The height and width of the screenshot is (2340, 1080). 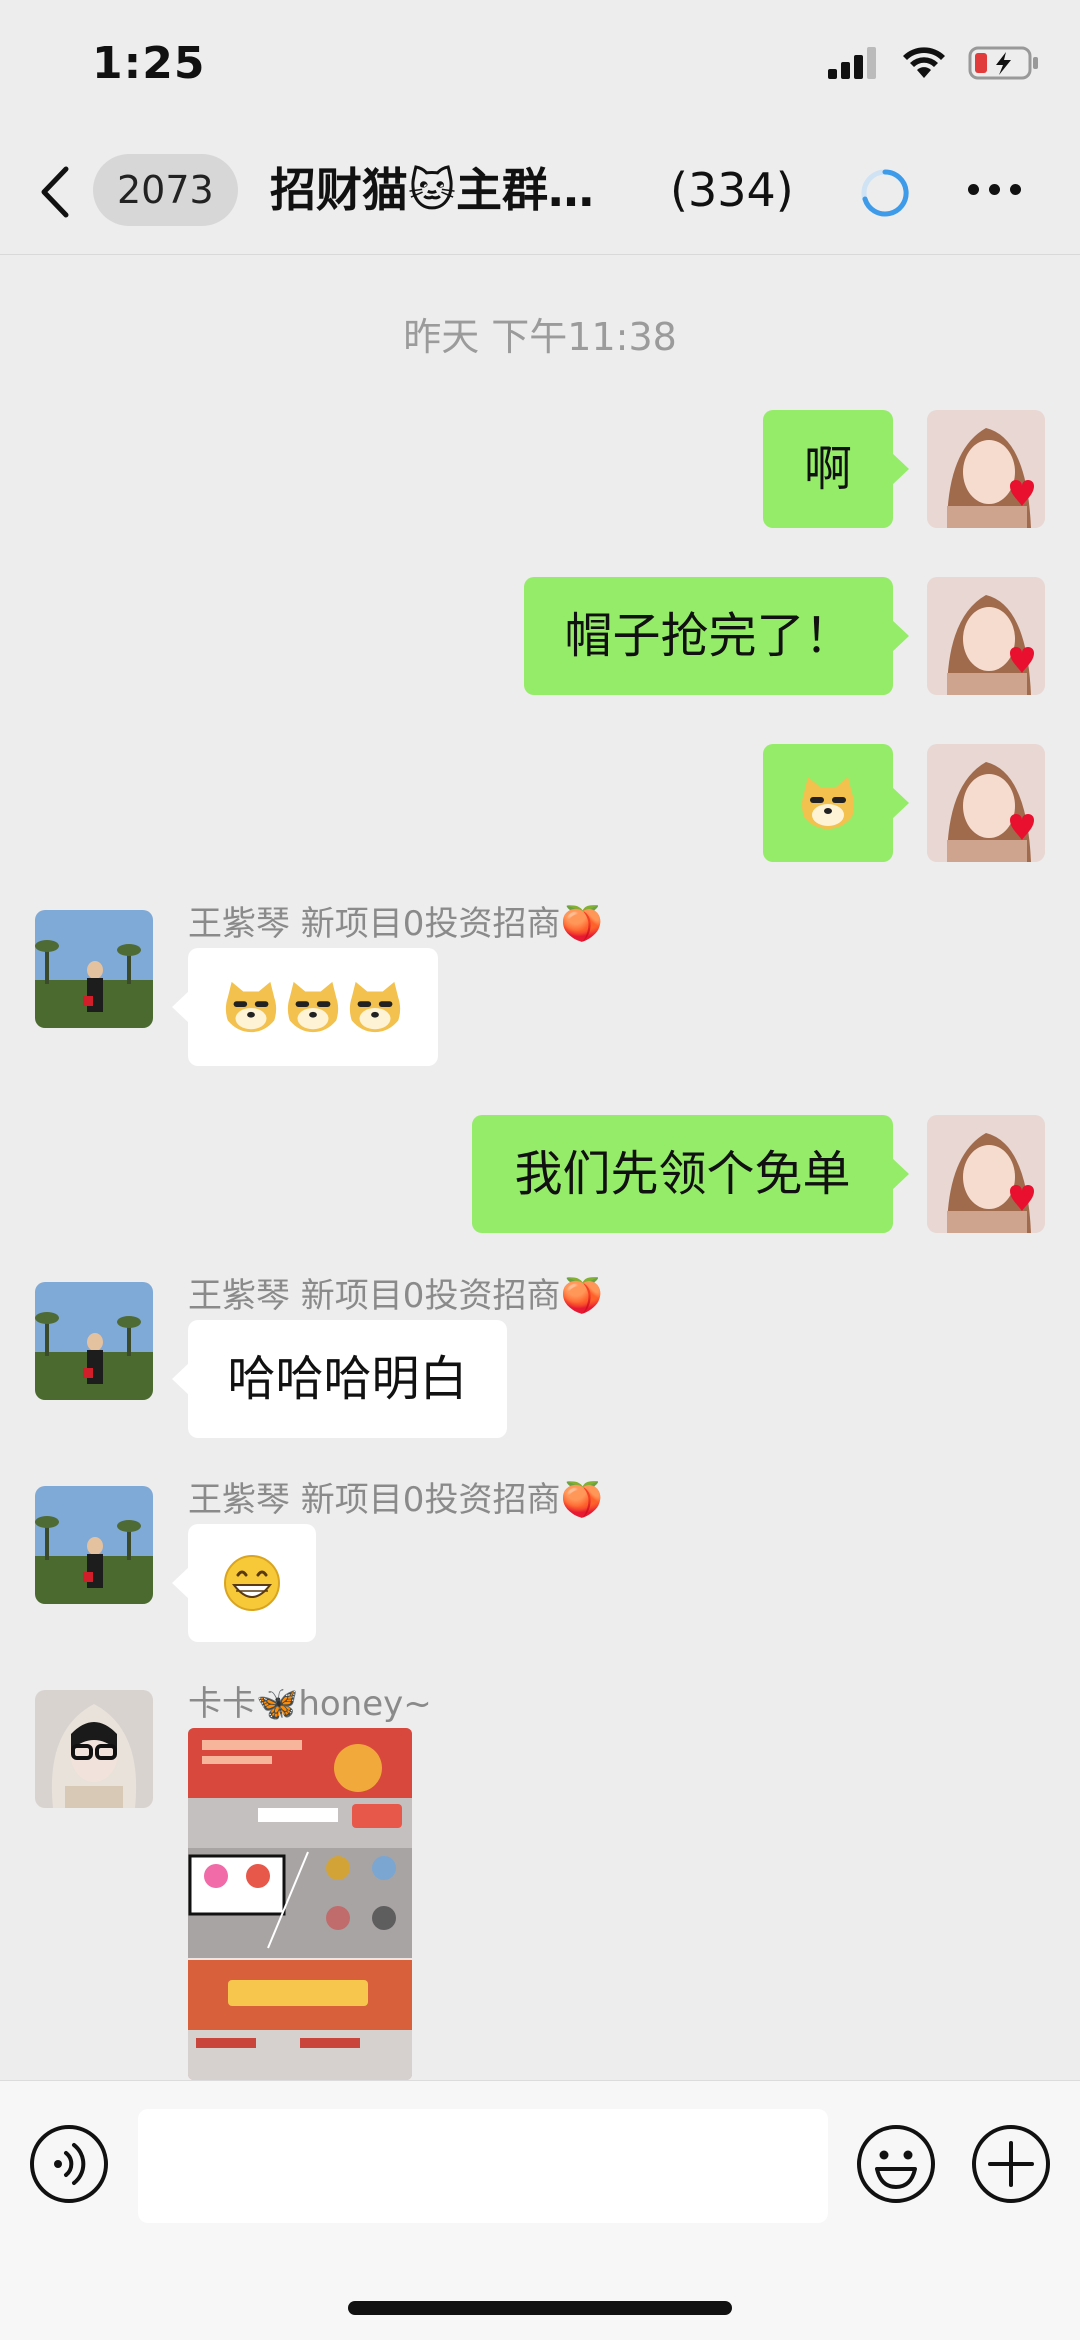 I want to click on input-bar, so click(x=540, y=2210).